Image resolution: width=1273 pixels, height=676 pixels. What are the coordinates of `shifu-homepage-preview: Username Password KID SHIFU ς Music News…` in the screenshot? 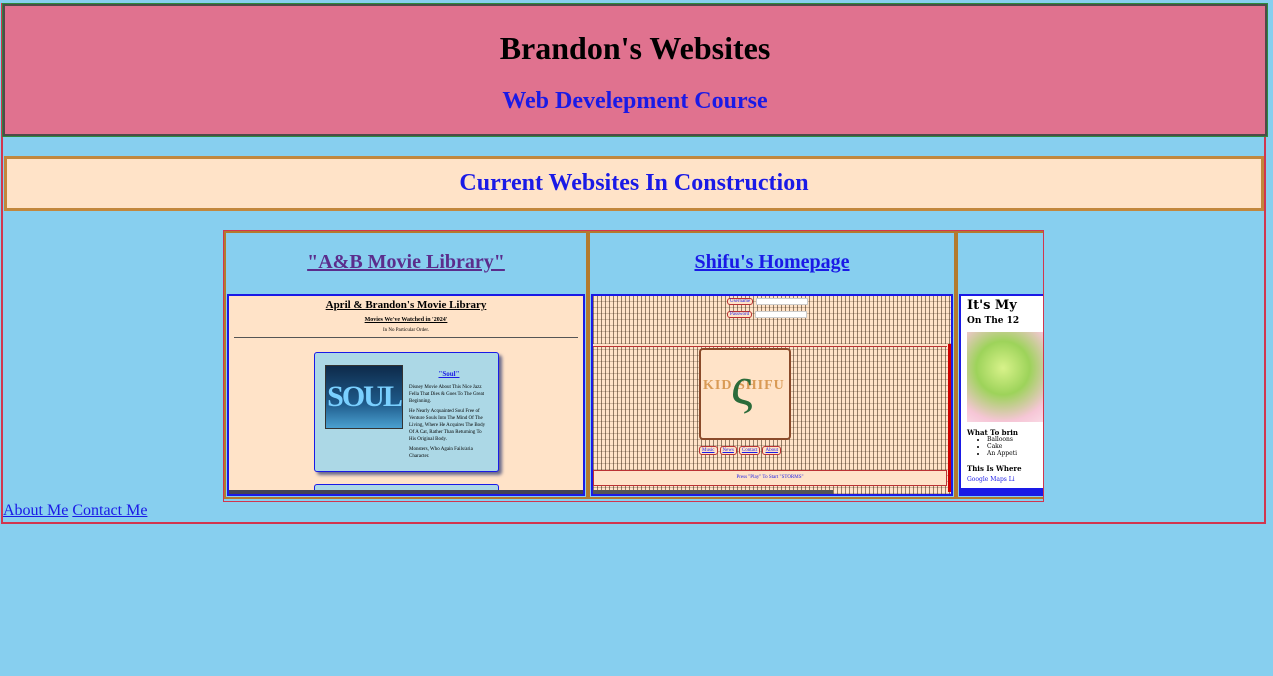 It's located at (772, 395).